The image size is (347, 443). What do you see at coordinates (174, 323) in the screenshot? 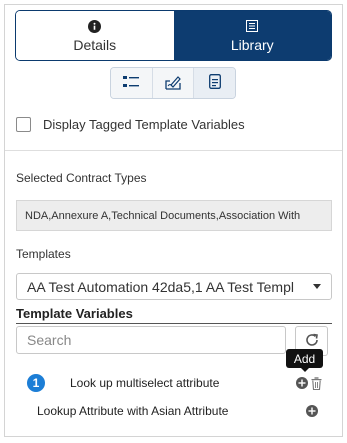
I see `template-variables-underline` at bounding box center [174, 323].